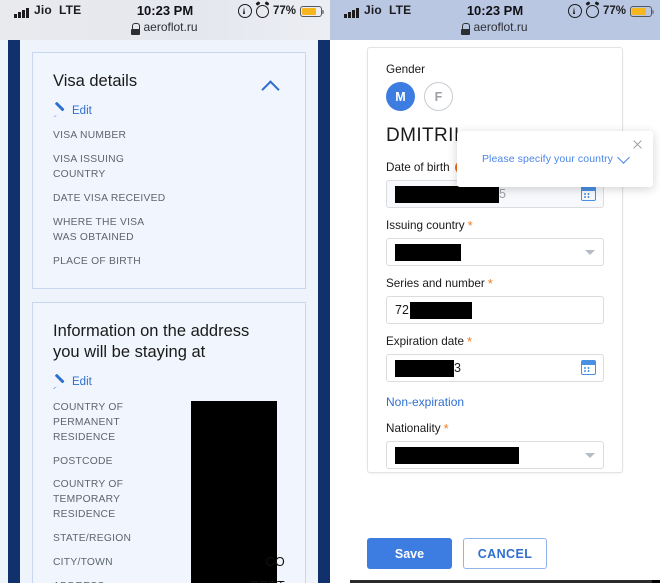 This screenshot has height=583, width=660. I want to click on save-button: Save, so click(409, 553).